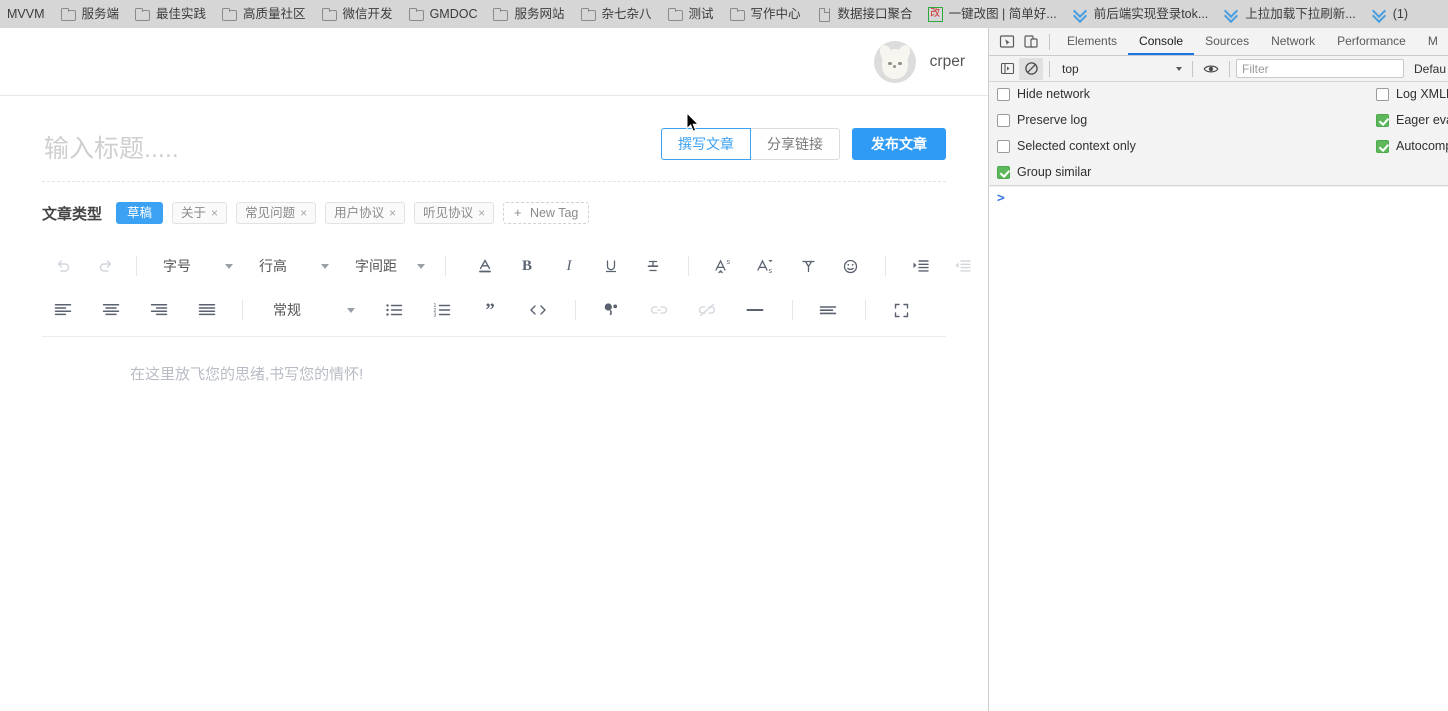 This screenshot has height=711, width=1448. Describe the element at coordinates (527, 266) in the screenshot. I see `bold-icon: B` at that location.